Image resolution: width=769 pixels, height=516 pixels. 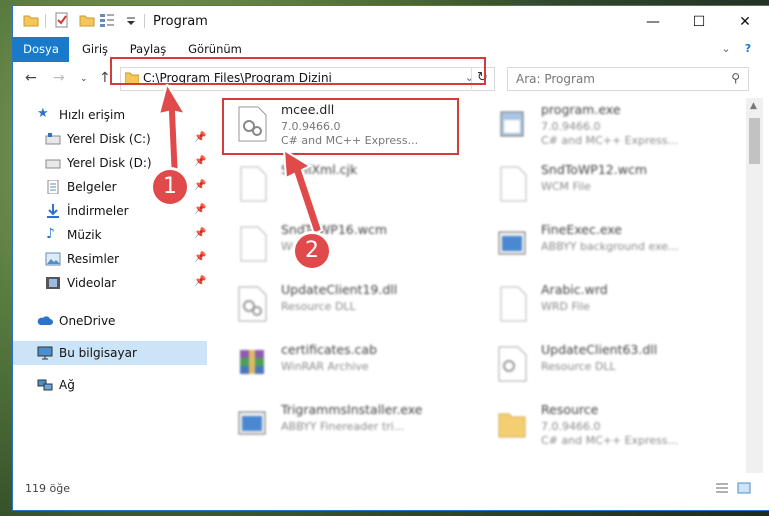 What do you see at coordinates (574, 289) in the screenshot?
I see `file-name: Arabic.wrd` at bounding box center [574, 289].